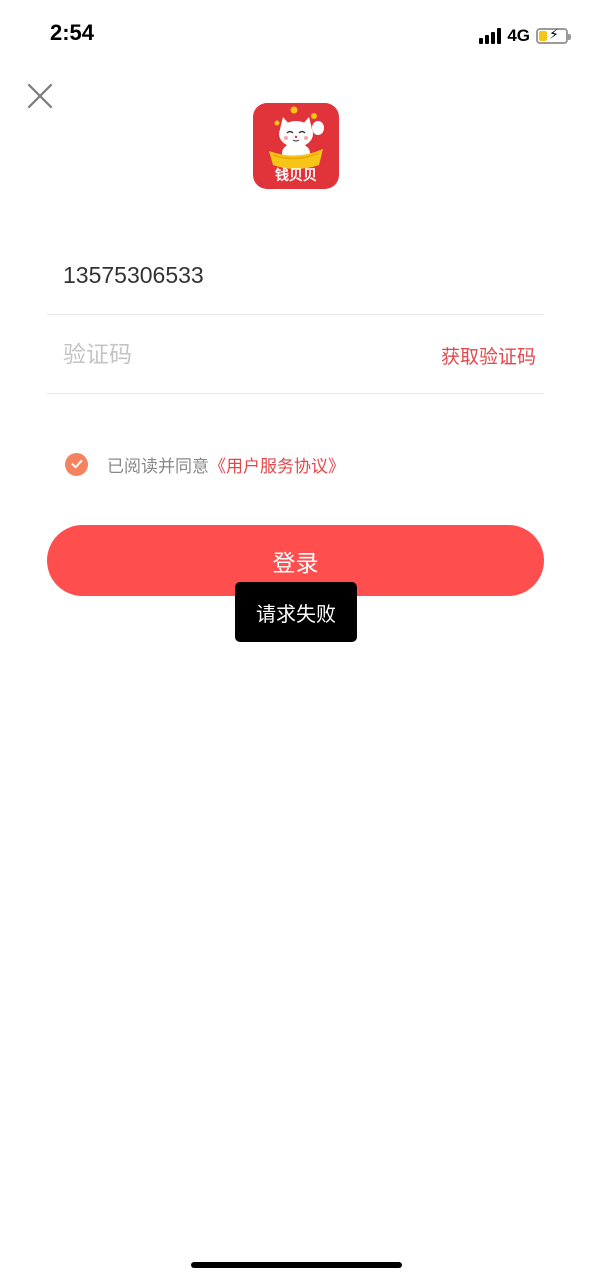 This screenshot has height=1280, width=592. Describe the element at coordinates (233, 275) in the screenshot. I see `phone-input` at that location.